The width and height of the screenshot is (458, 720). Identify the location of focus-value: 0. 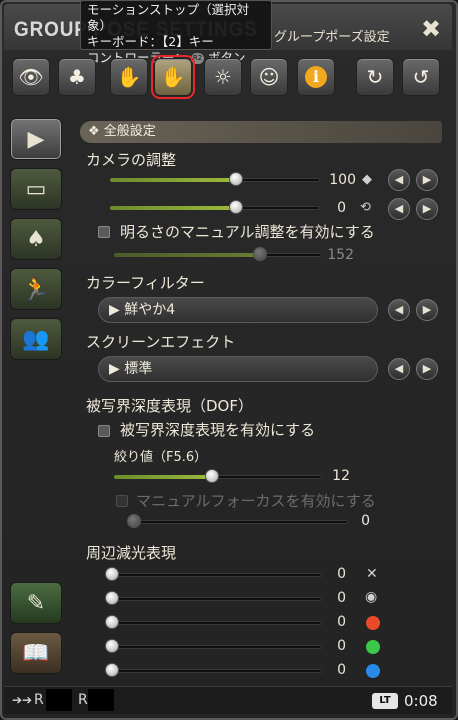
(365, 521).